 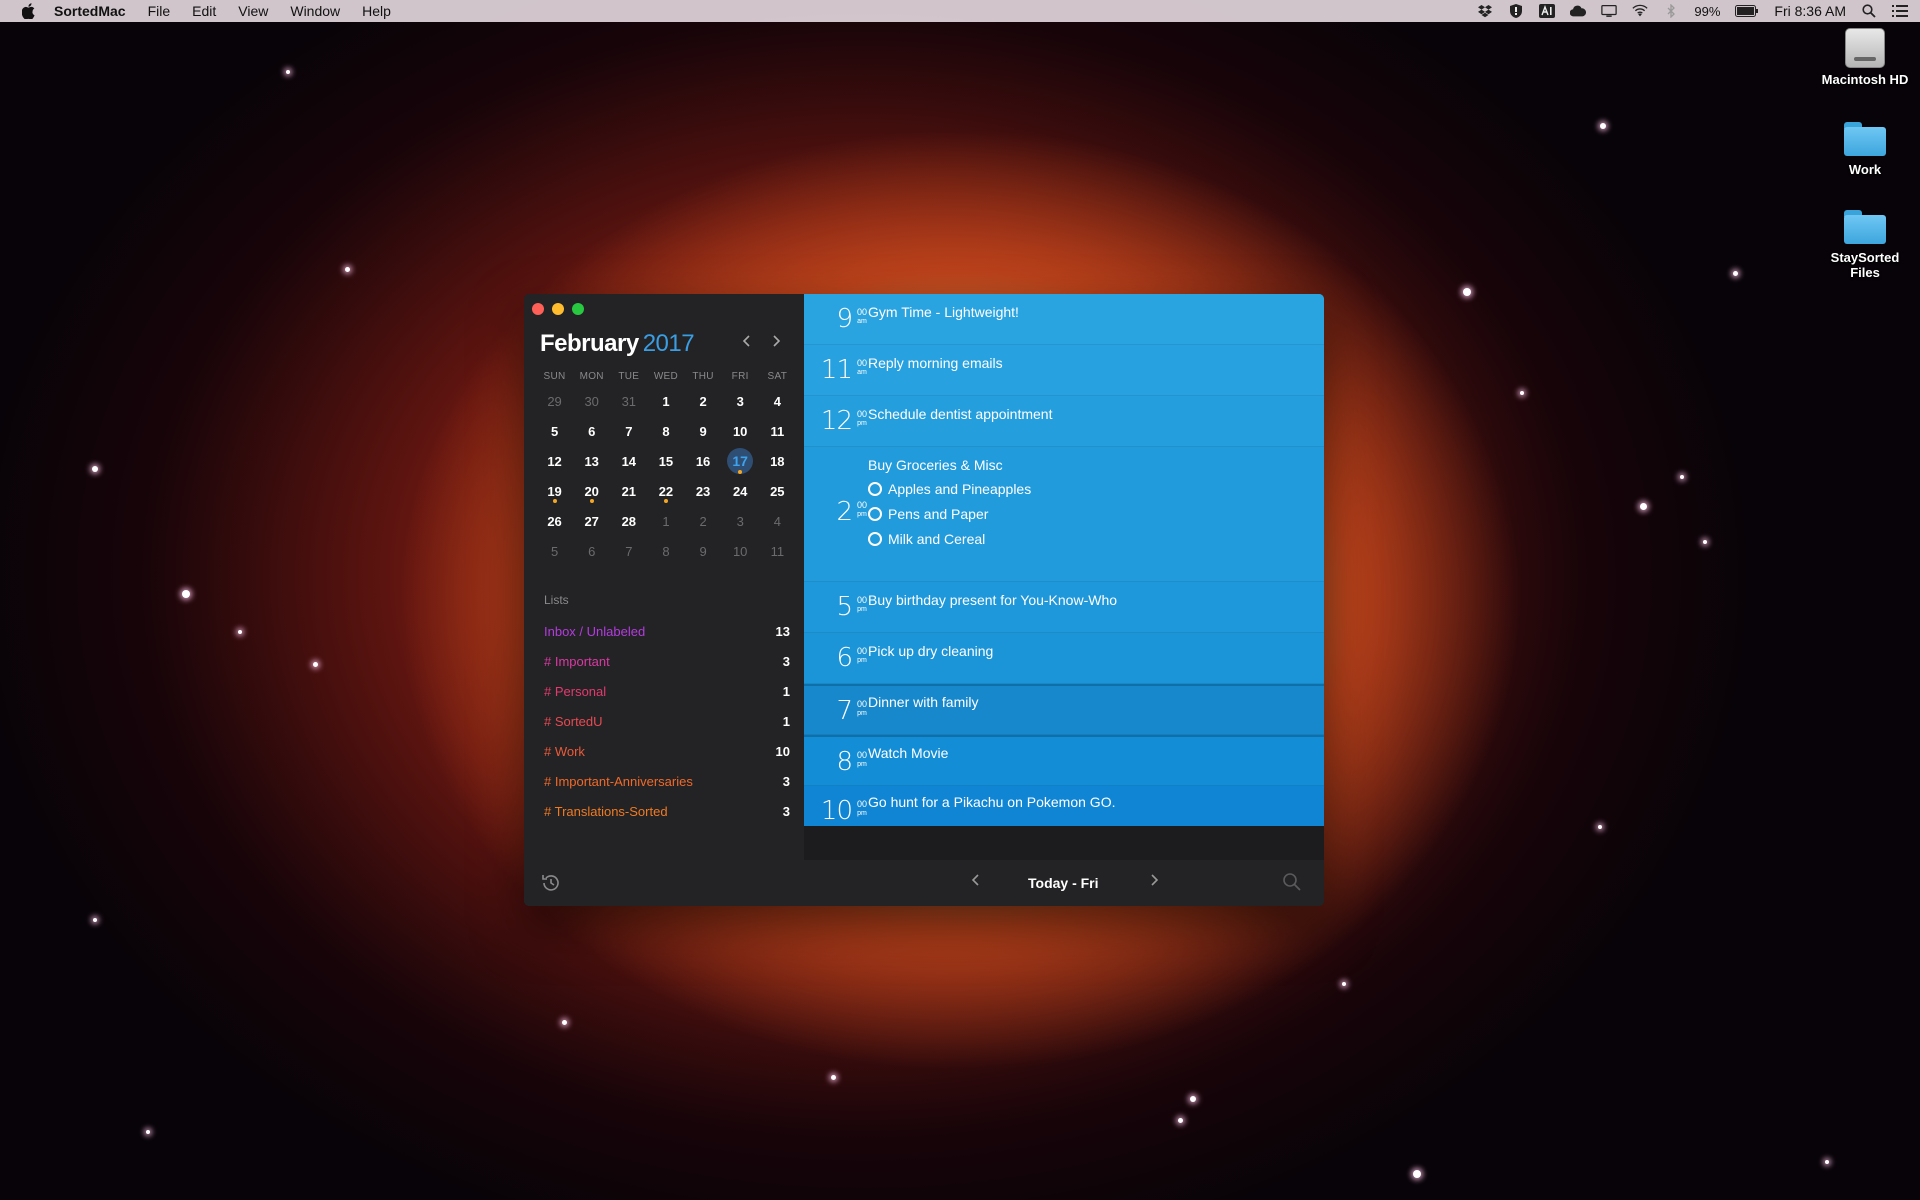 I want to click on desktop-icon-work: Work, so click(x=1865, y=147).